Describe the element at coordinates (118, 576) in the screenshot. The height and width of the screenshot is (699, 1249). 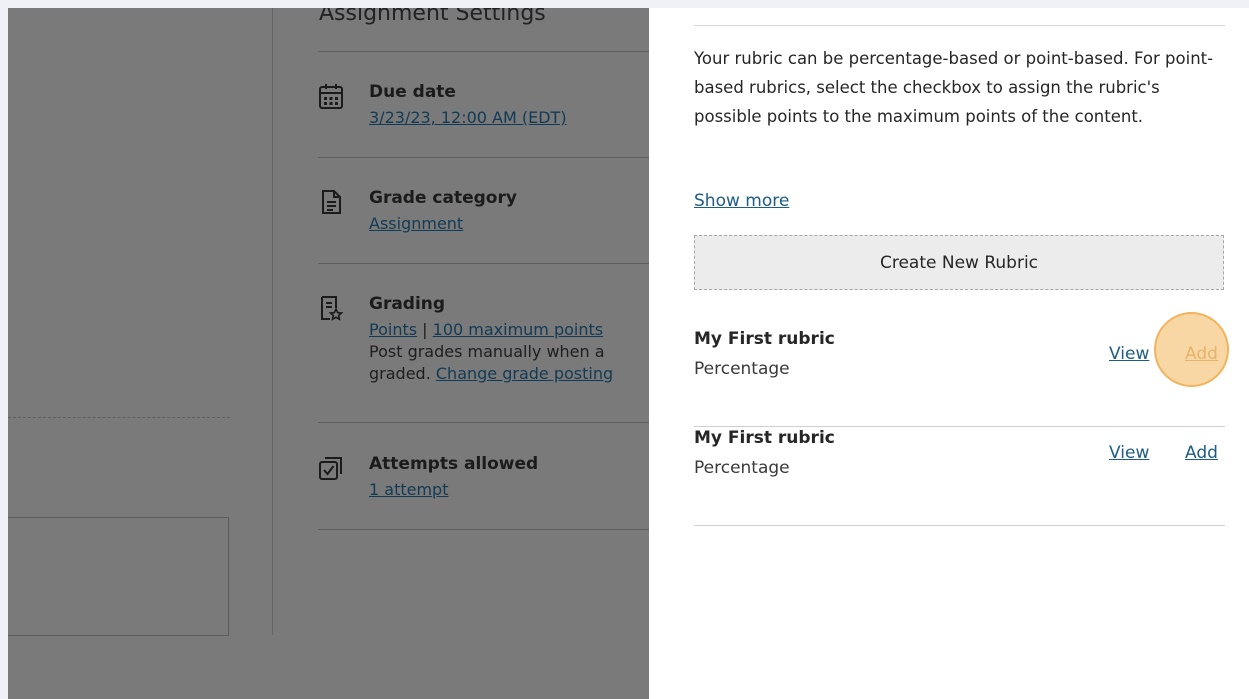
I see `content-box` at that location.